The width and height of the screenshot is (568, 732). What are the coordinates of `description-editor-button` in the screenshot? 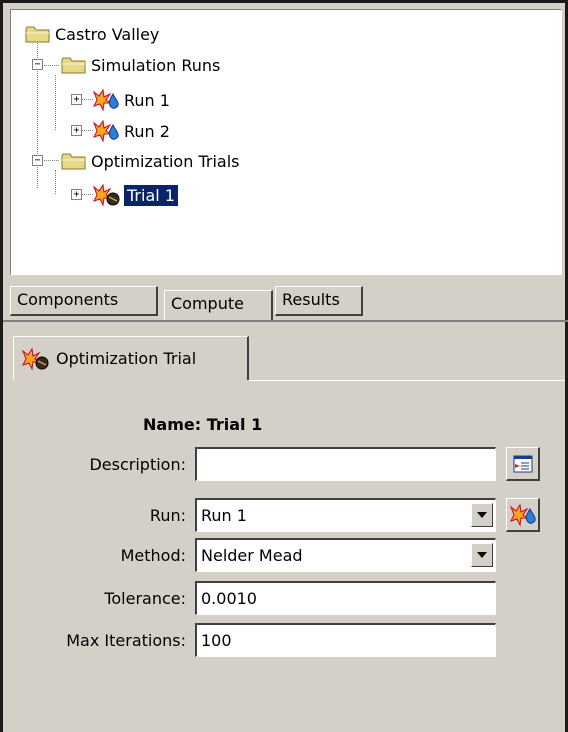 It's located at (523, 464).